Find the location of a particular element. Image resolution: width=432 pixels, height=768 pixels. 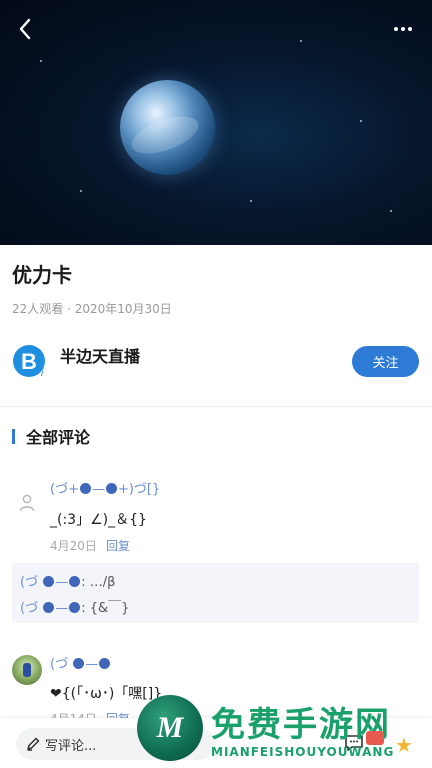

comment-date: 4月20日 is located at coordinates (73, 546).